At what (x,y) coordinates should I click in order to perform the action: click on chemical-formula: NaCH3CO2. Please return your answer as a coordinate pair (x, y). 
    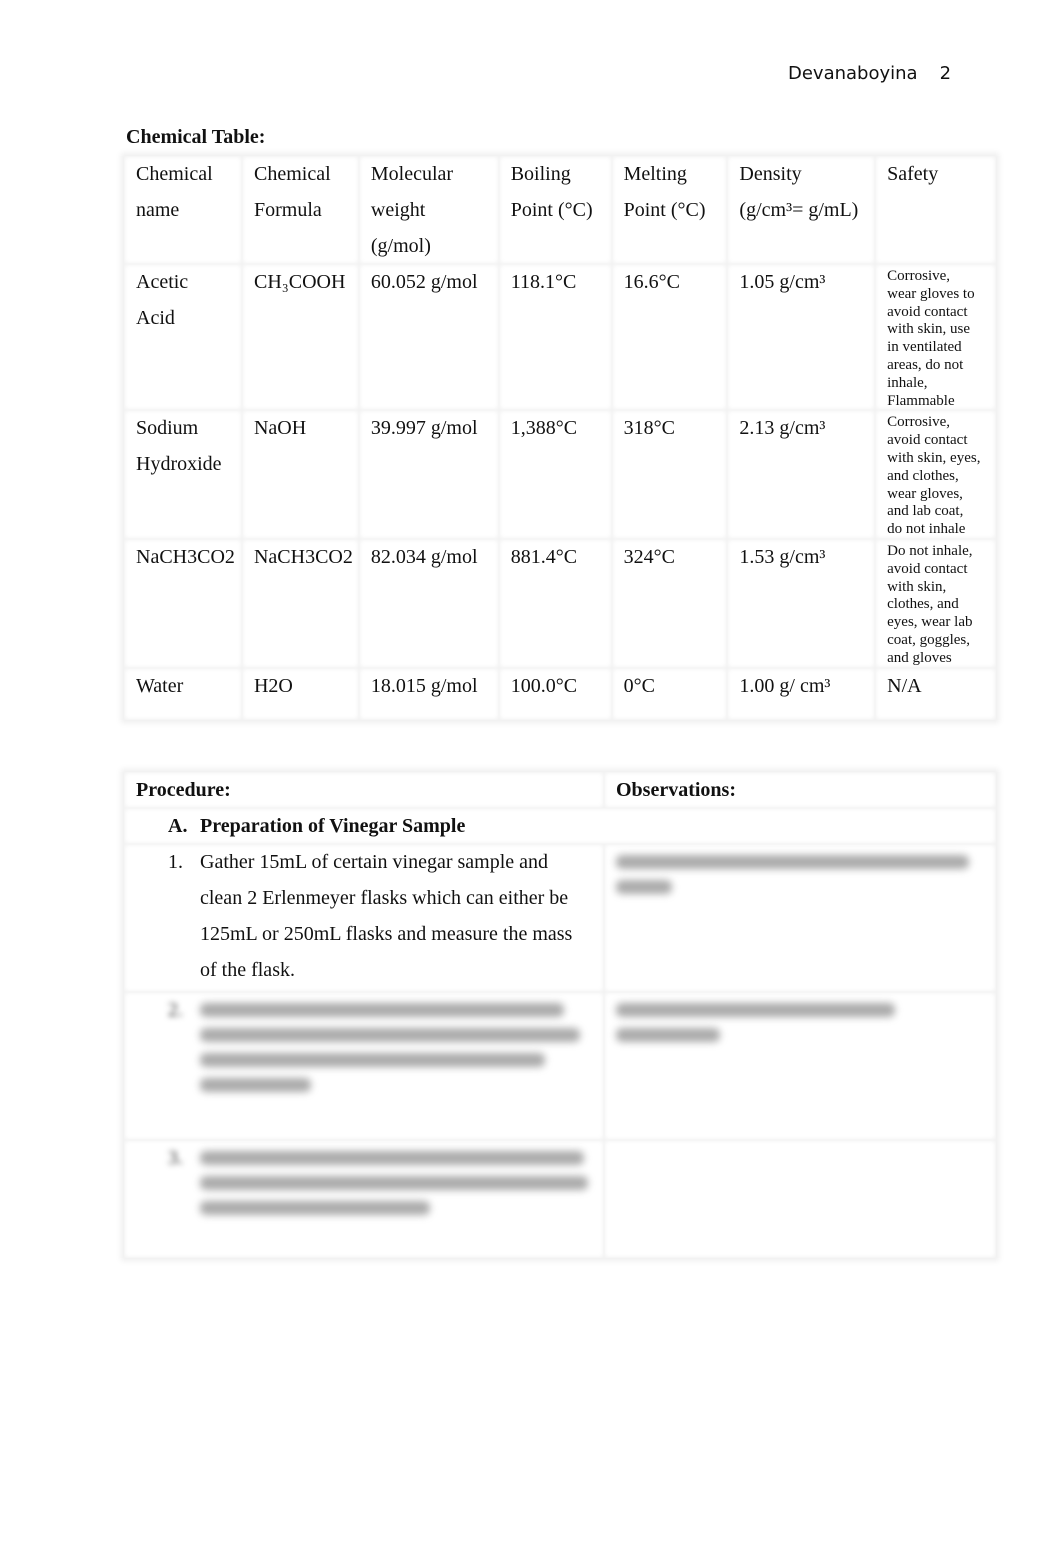
    Looking at the image, I should click on (300, 603).